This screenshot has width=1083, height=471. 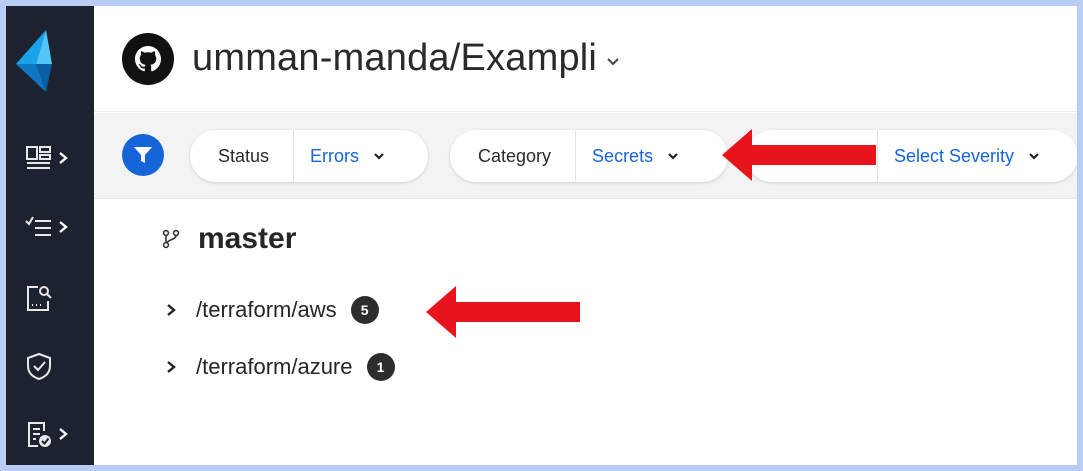 I want to click on filter-button, so click(x=143, y=155).